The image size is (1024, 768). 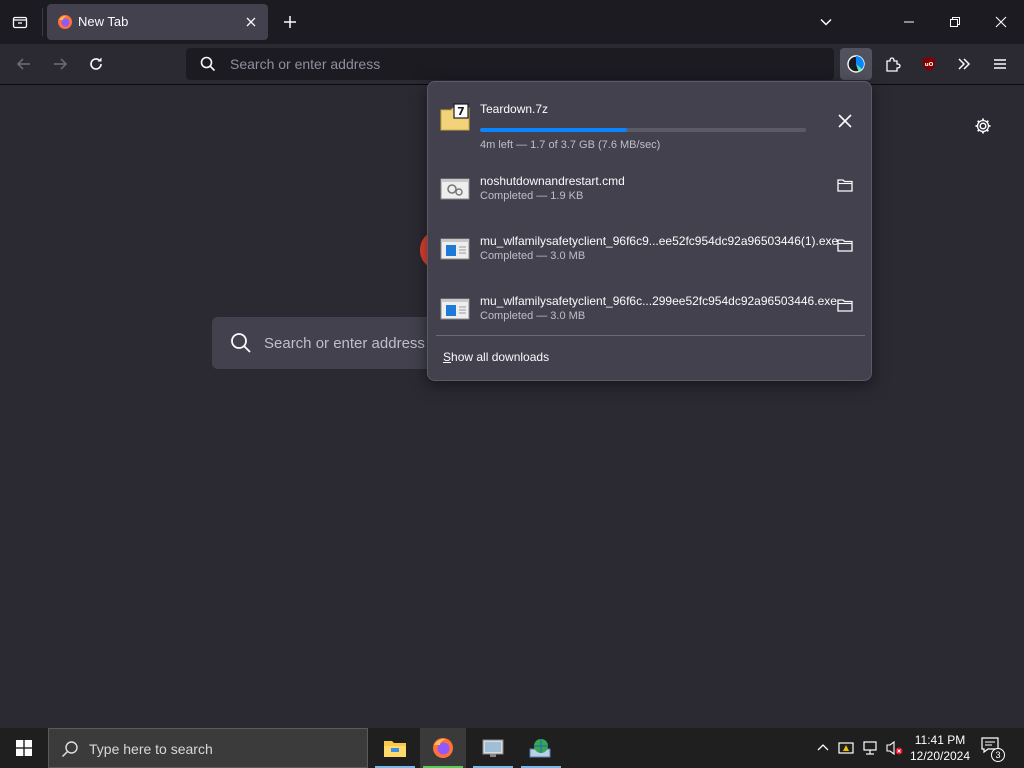 What do you see at coordinates (520, 64) in the screenshot?
I see `address-input` at bounding box center [520, 64].